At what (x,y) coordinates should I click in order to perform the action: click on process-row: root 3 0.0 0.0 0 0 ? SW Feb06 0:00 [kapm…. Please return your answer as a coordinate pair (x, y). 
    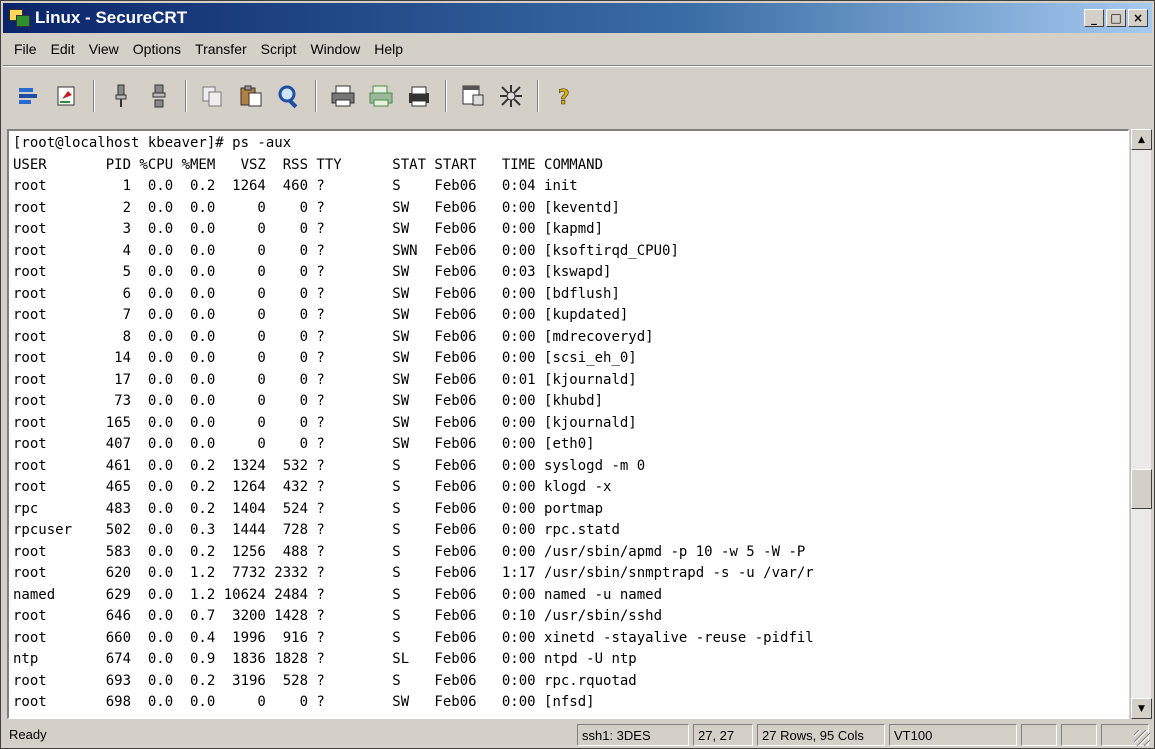
    Looking at the image, I should click on (308, 229).